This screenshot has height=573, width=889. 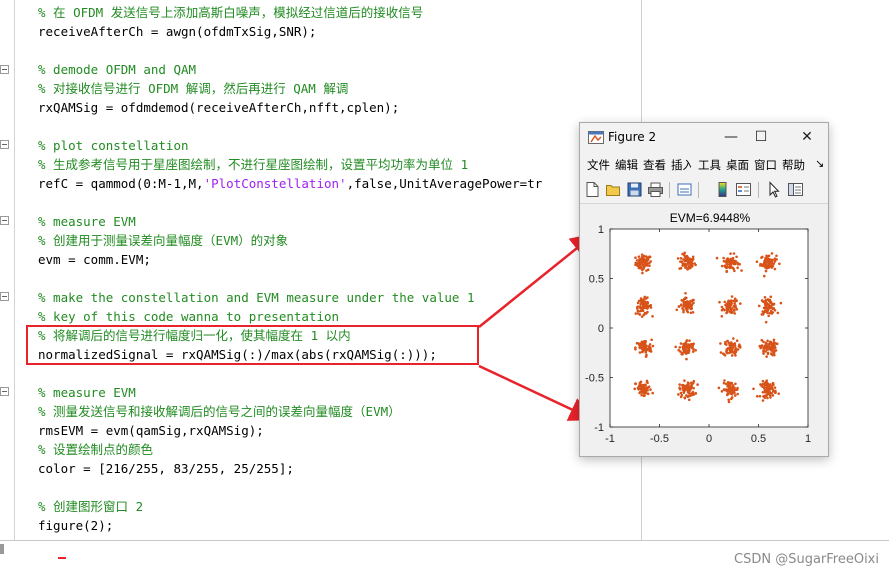 What do you see at coordinates (634, 189) in the screenshot?
I see `save-icon` at bounding box center [634, 189].